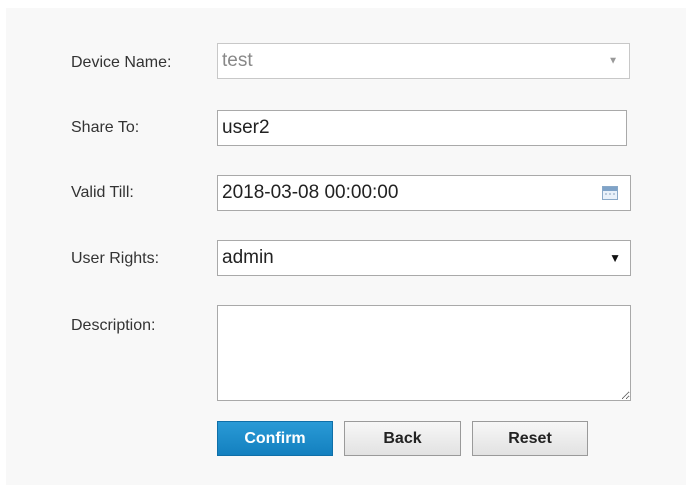  I want to click on description-textarea, so click(424, 353).